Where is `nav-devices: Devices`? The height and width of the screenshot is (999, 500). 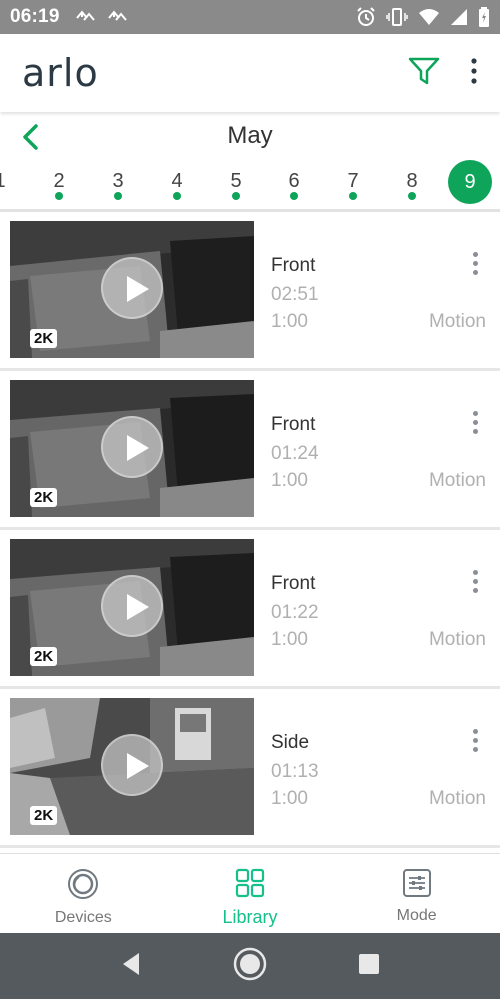
nav-devices: Devices is located at coordinates (83, 893).